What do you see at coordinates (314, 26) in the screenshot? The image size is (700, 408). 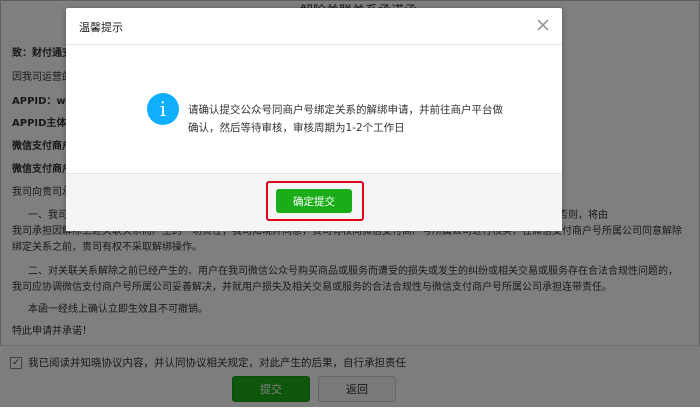 I see `dialog-header: 温馨提示` at bounding box center [314, 26].